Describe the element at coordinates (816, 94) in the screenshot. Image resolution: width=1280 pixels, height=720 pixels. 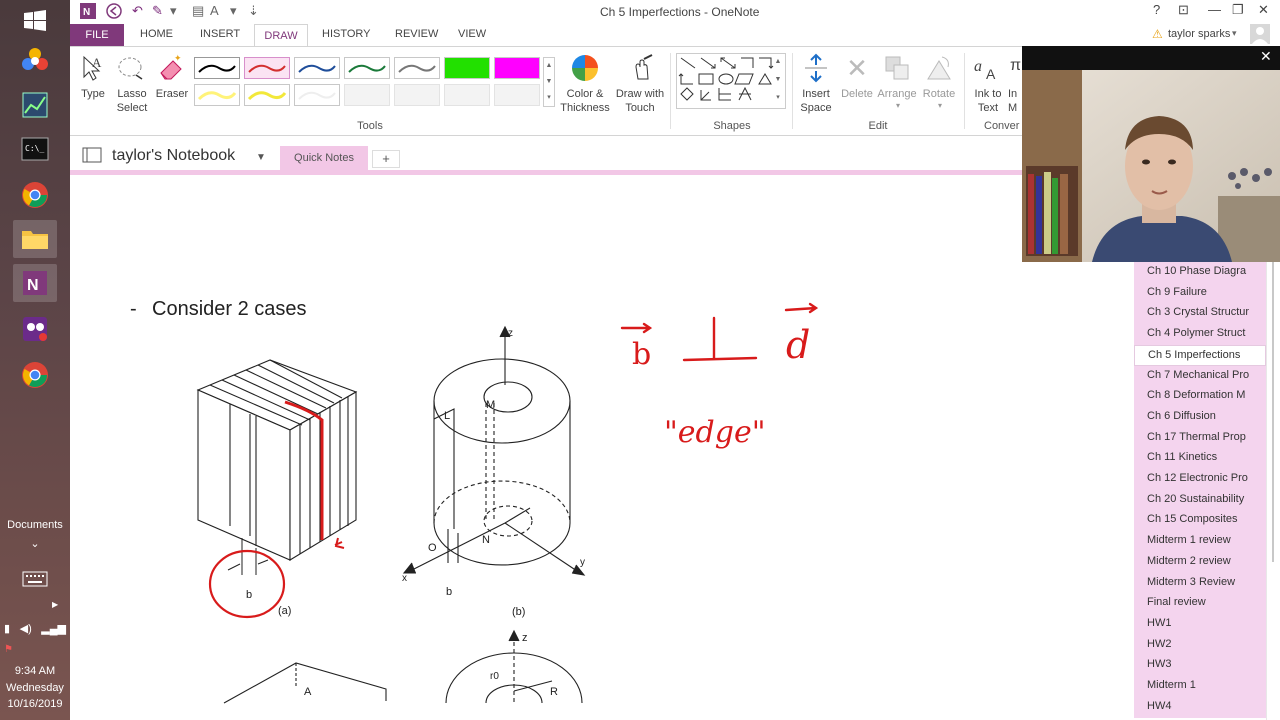
I see `insert-space-label-1: Insert` at that location.